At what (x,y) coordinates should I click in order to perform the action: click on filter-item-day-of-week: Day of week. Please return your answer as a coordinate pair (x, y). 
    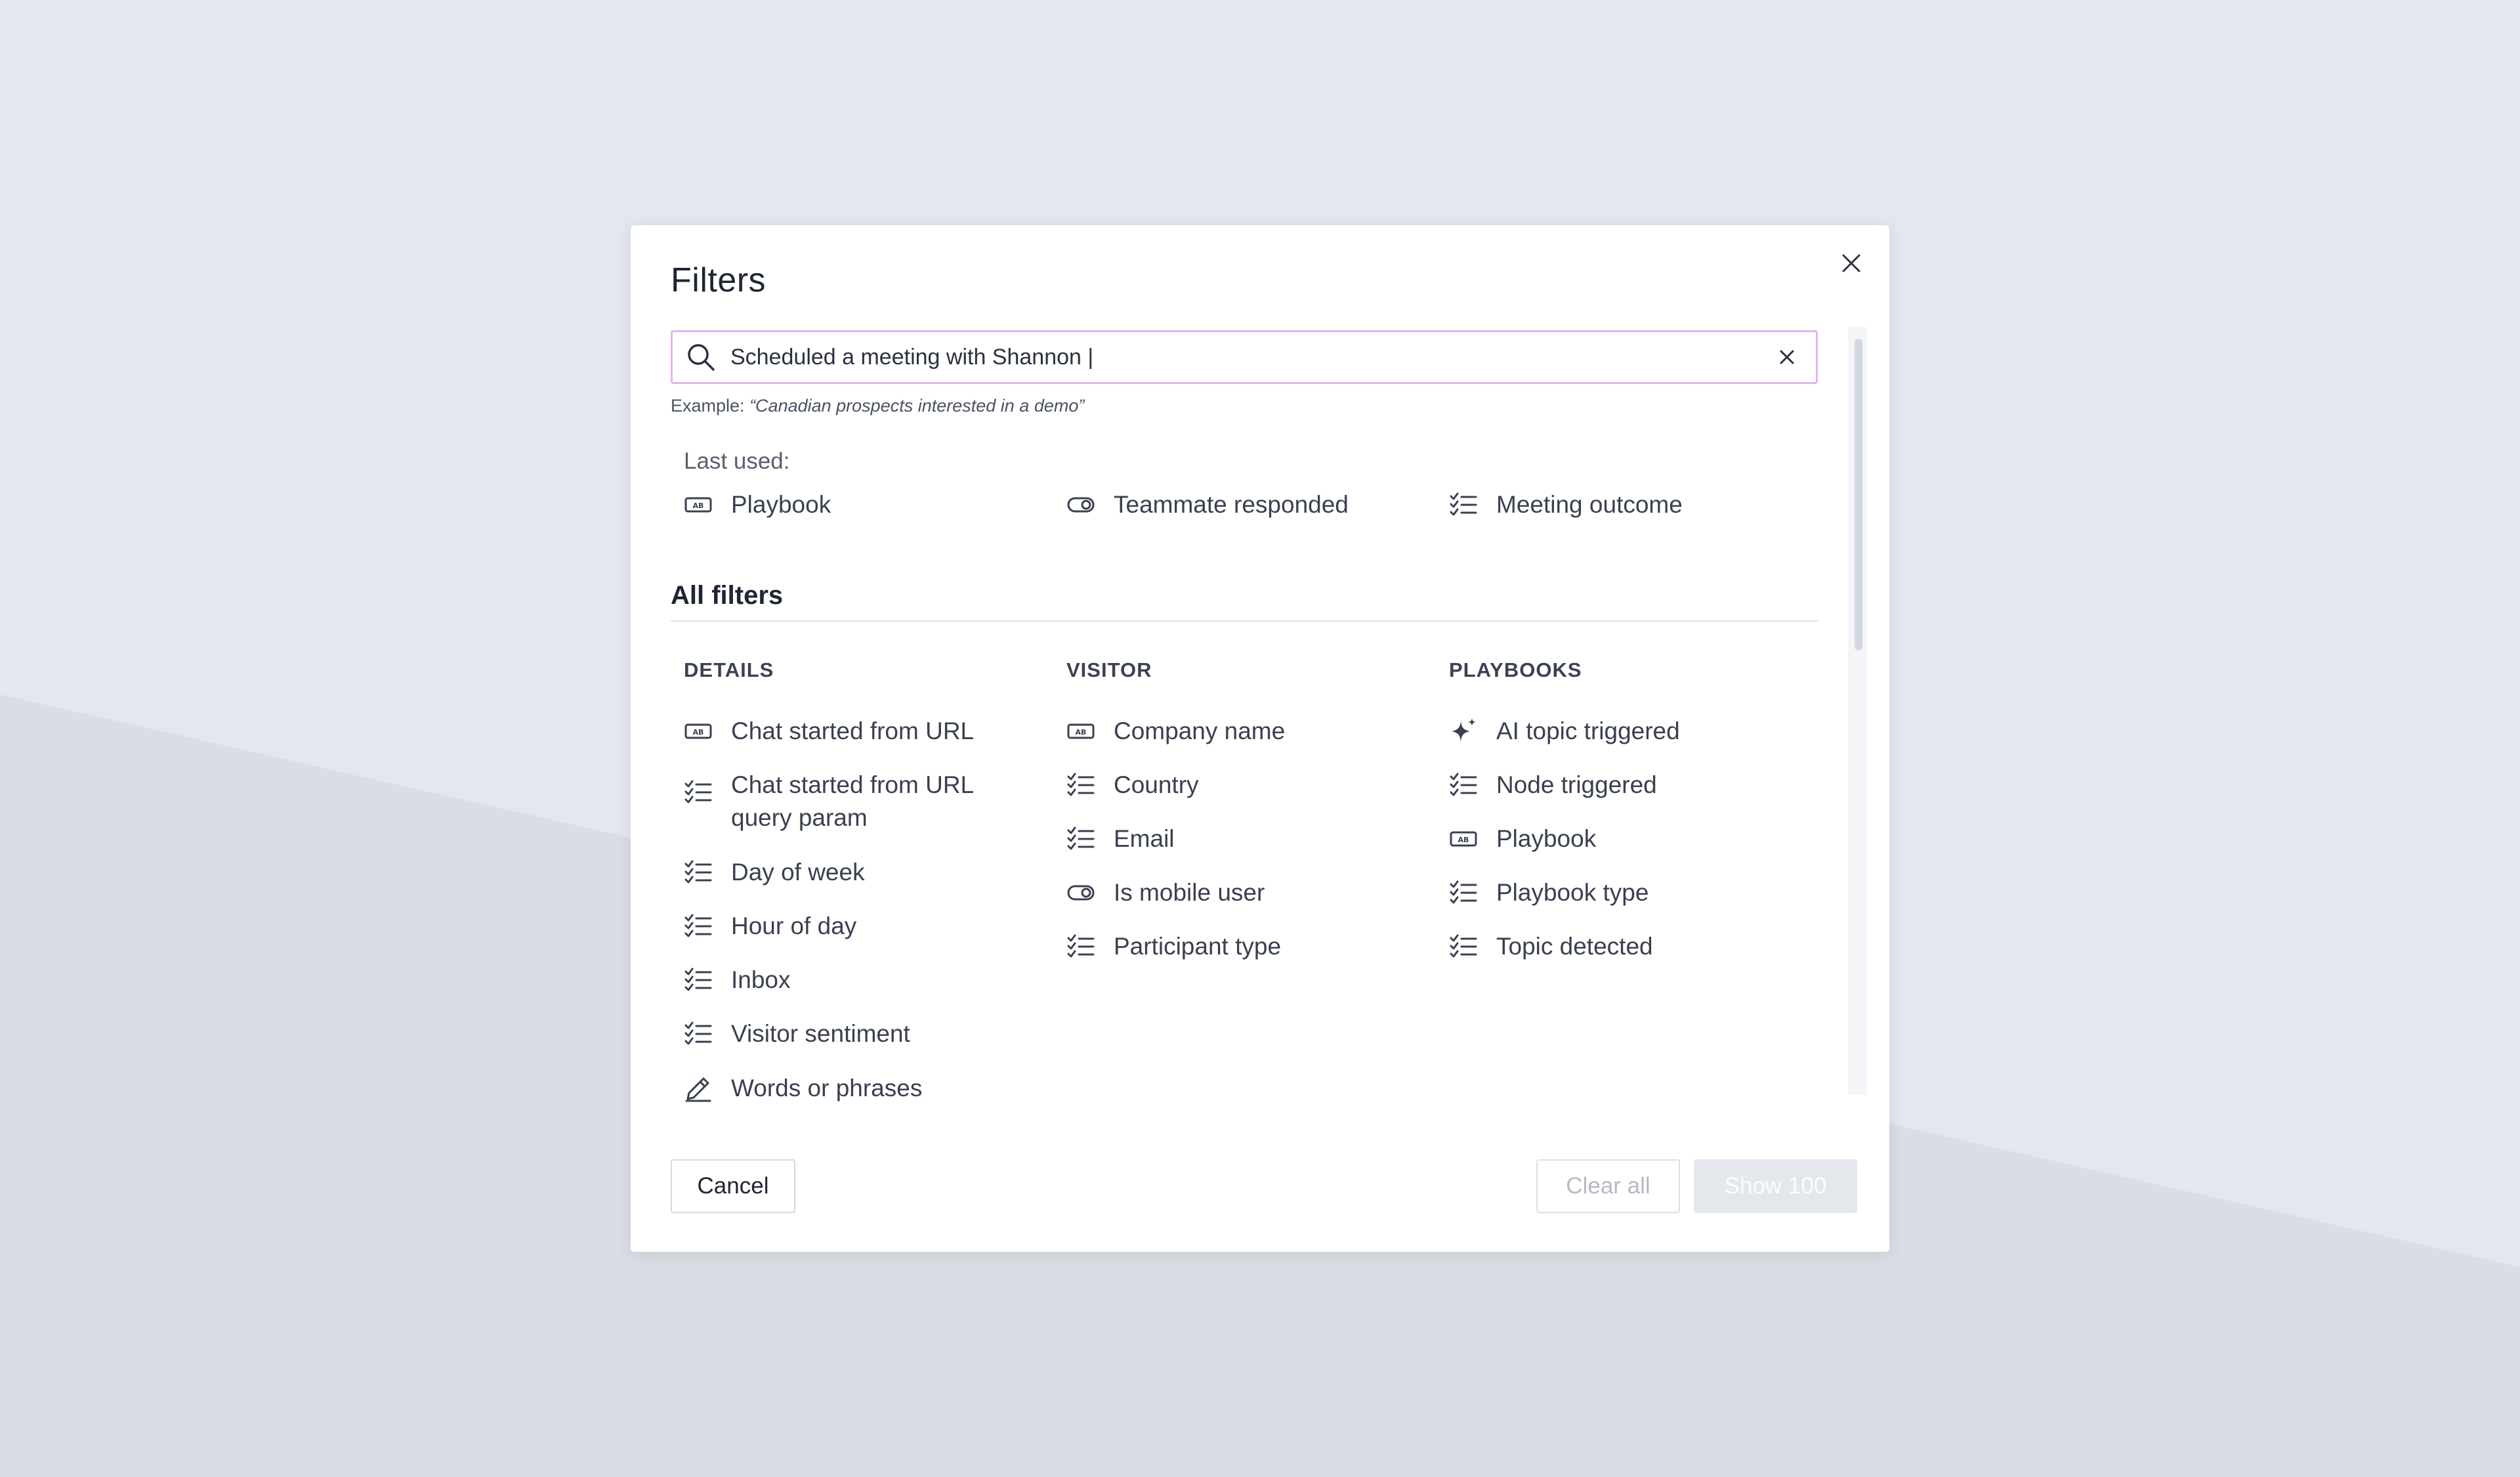
    Looking at the image, I should click on (774, 874).